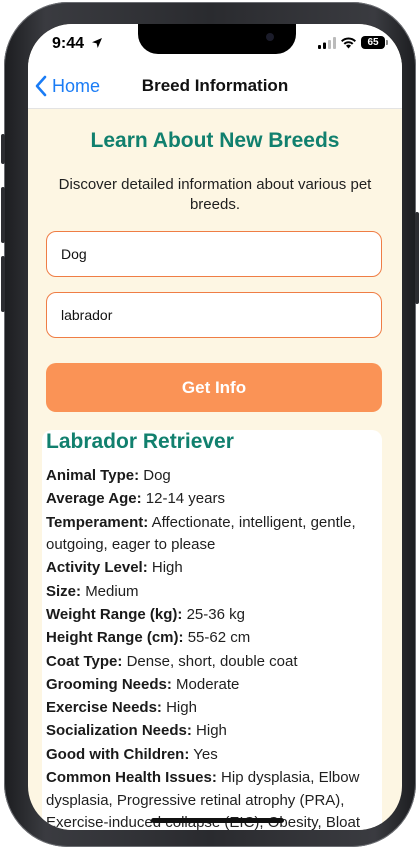  Describe the element at coordinates (118, 754) in the screenshot. I see `detail-label: Good with Children:` at that location.